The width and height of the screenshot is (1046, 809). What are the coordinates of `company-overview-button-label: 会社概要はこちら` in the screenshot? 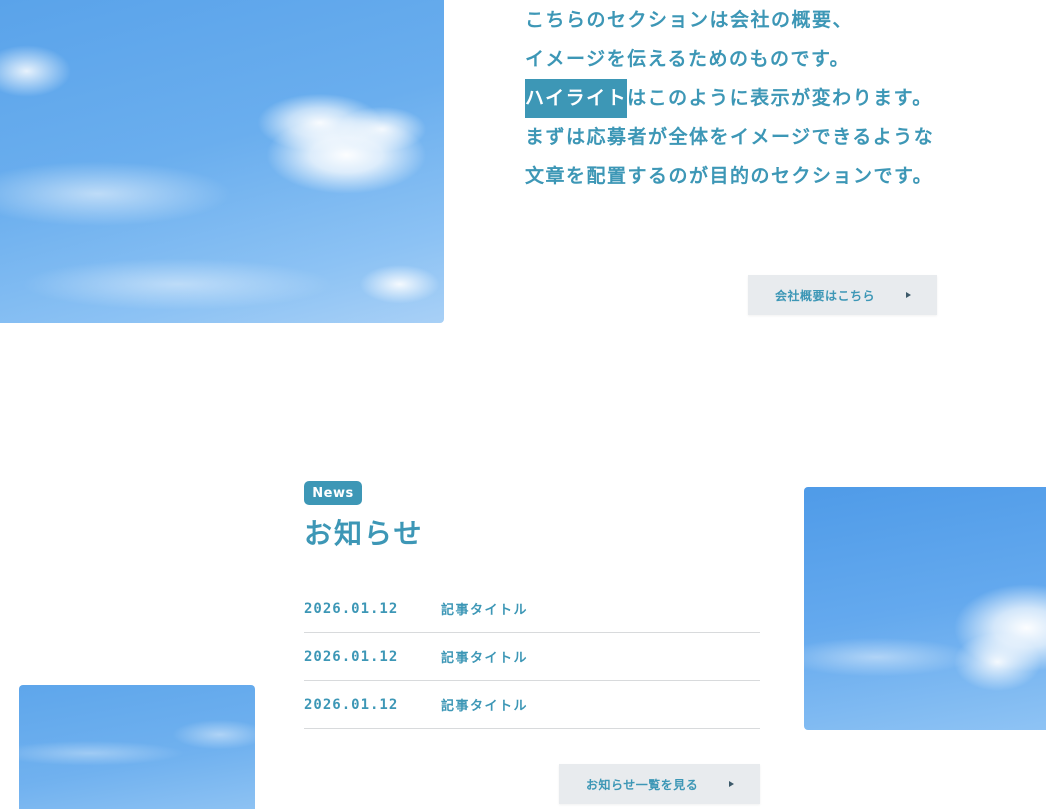 It's located at (825, 295).